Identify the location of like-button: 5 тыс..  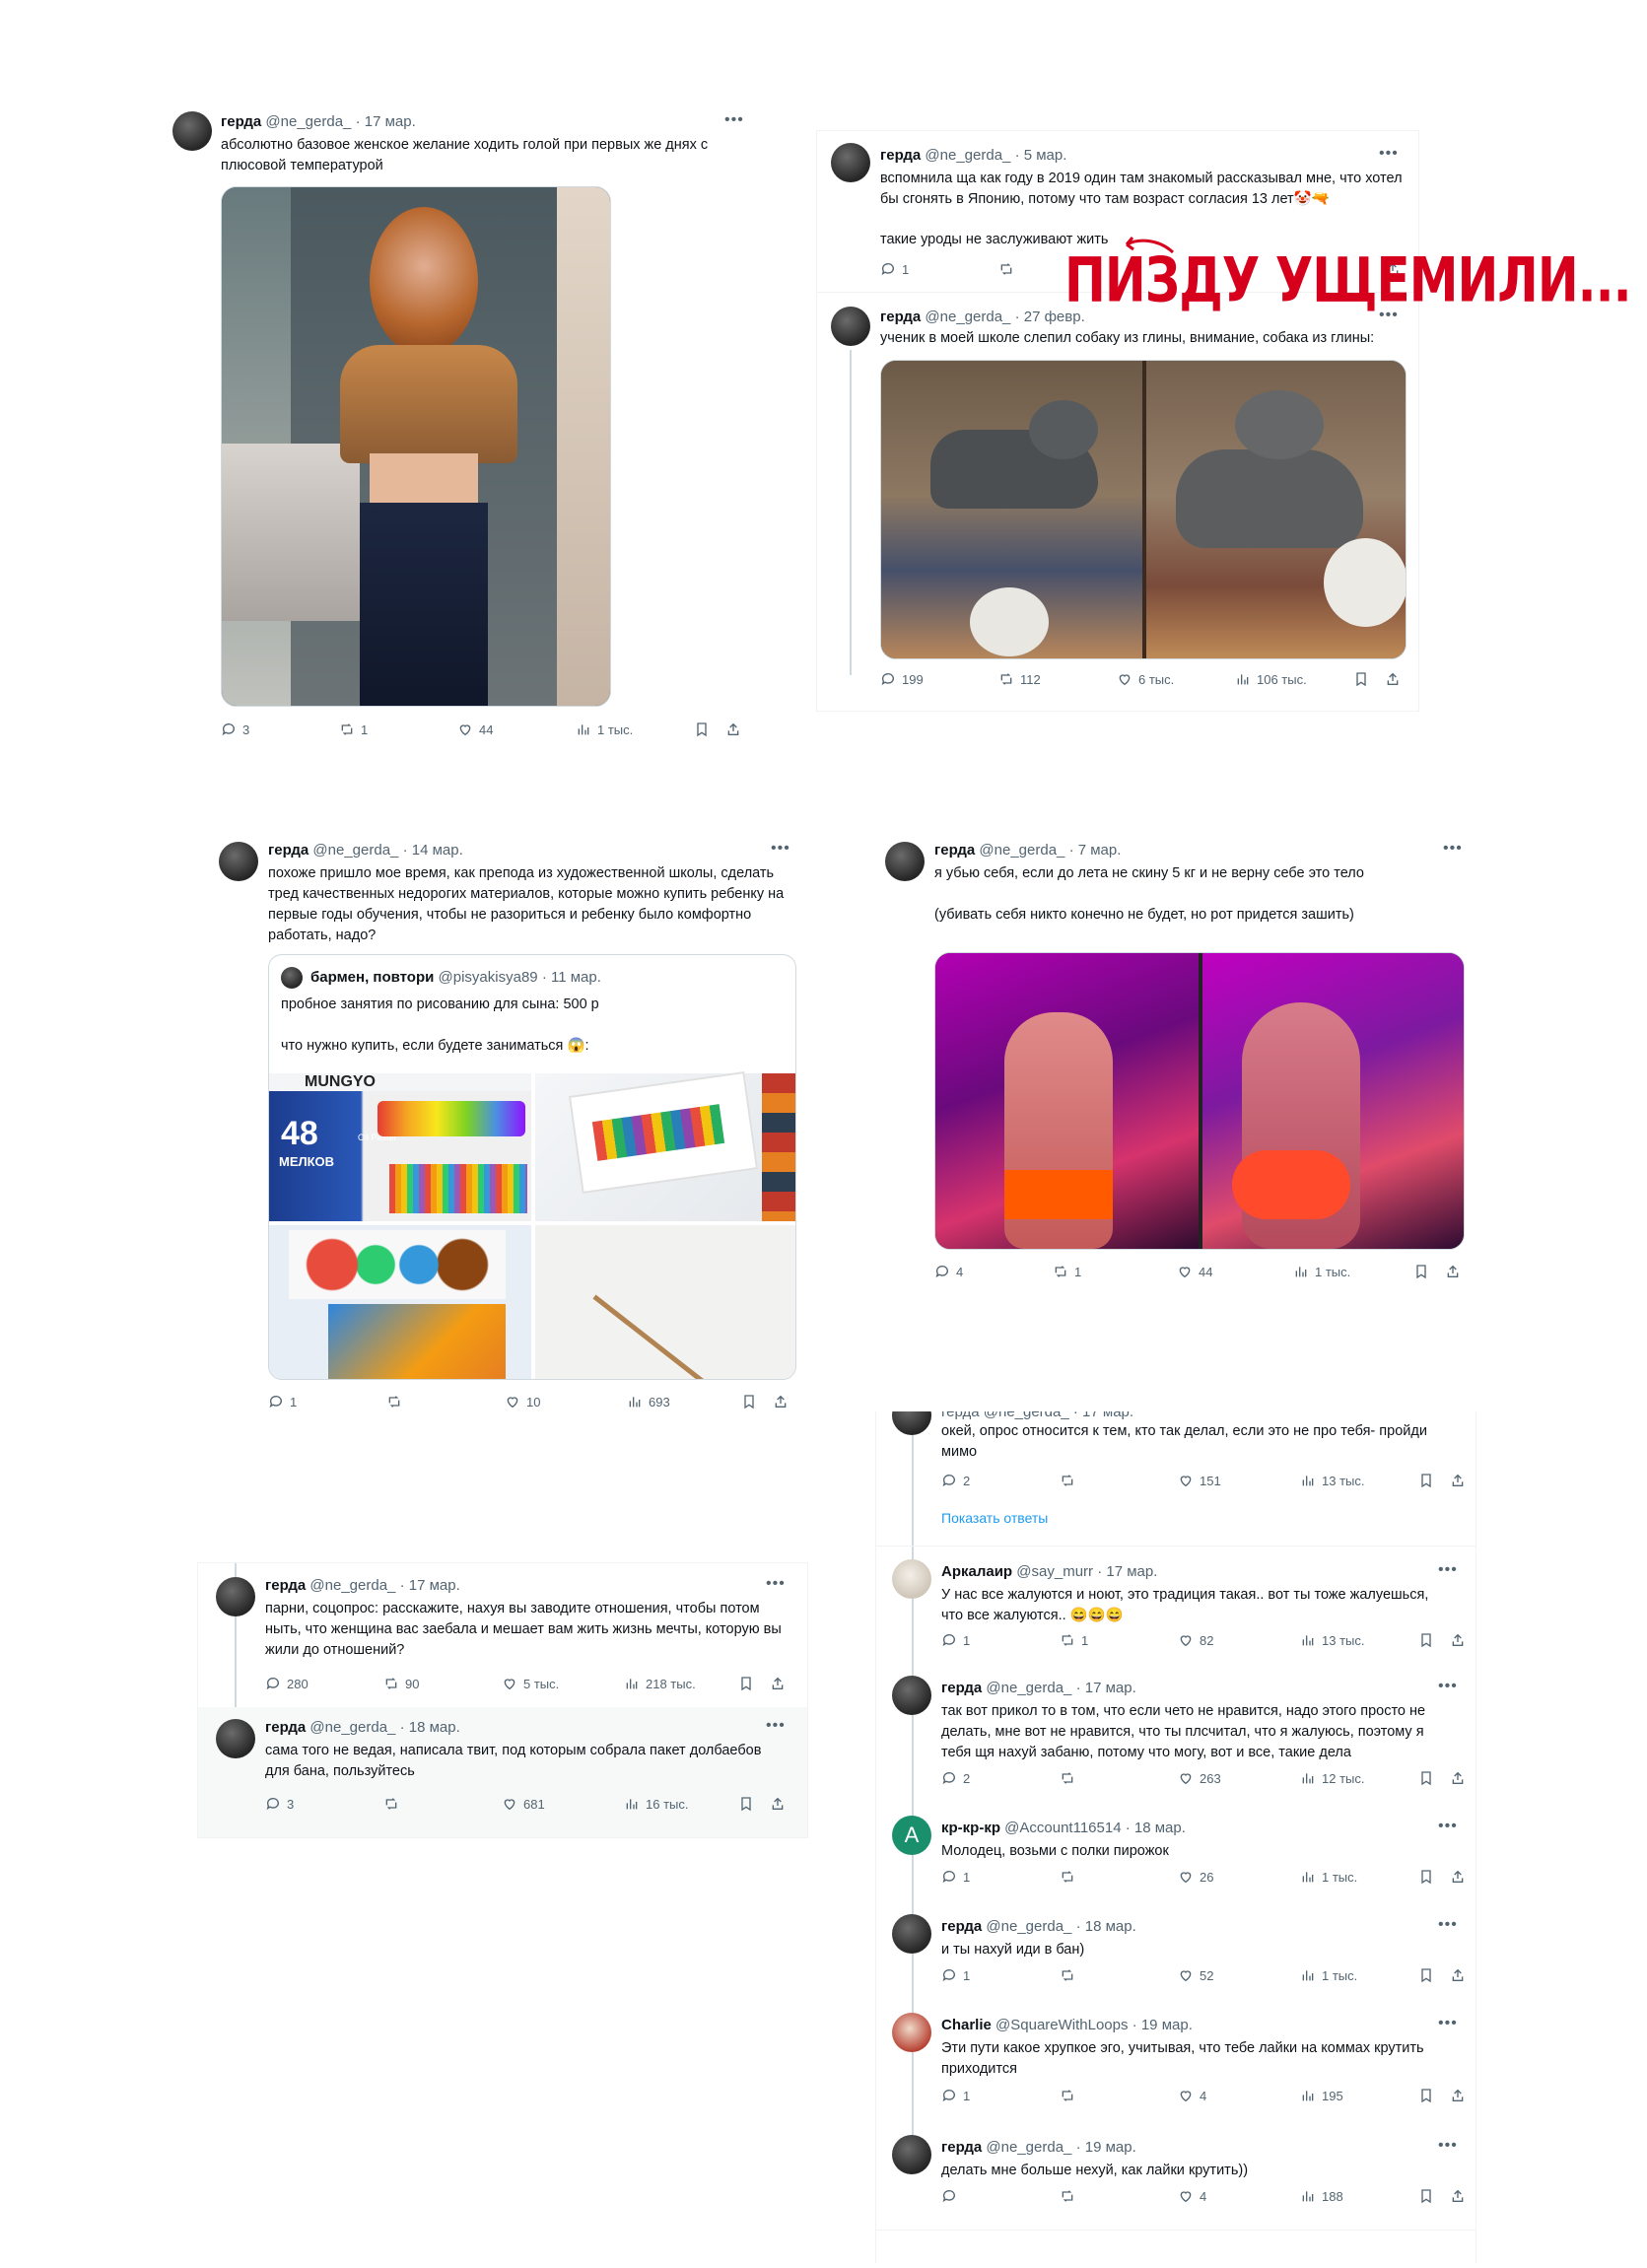
(531, 1683).